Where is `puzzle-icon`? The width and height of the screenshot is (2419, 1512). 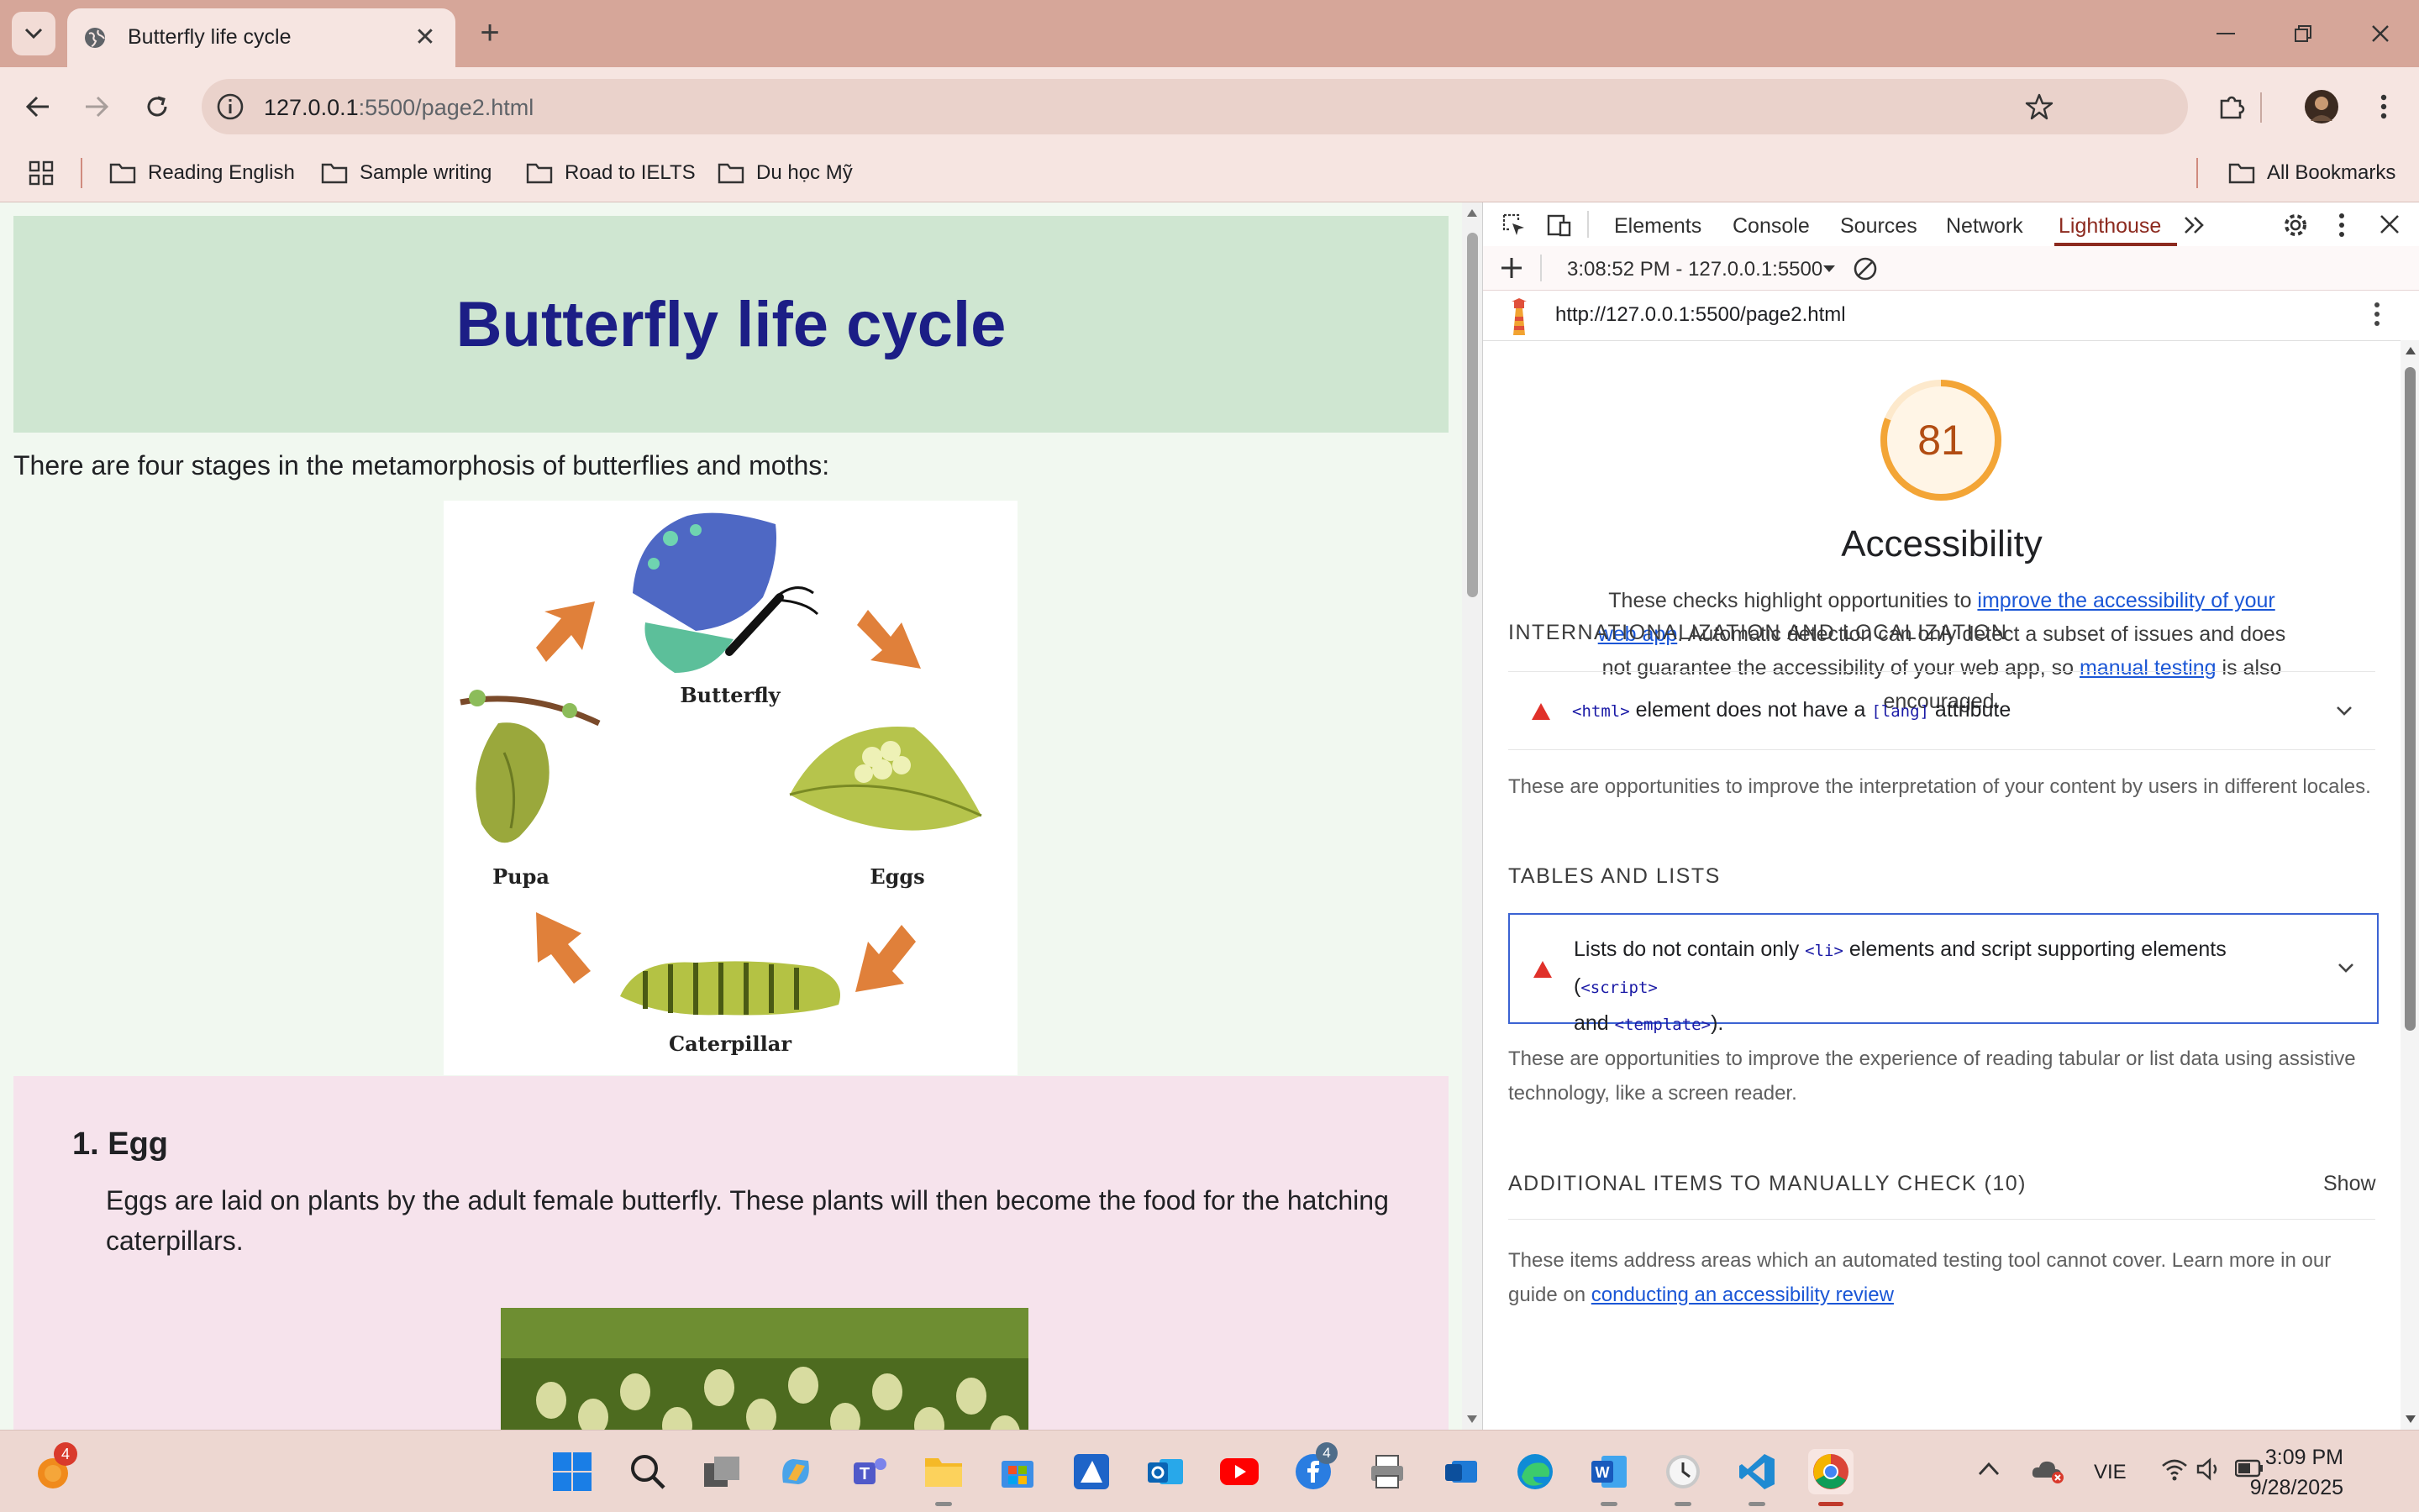 puzzle-icon is located at coordinates (2232, 107).